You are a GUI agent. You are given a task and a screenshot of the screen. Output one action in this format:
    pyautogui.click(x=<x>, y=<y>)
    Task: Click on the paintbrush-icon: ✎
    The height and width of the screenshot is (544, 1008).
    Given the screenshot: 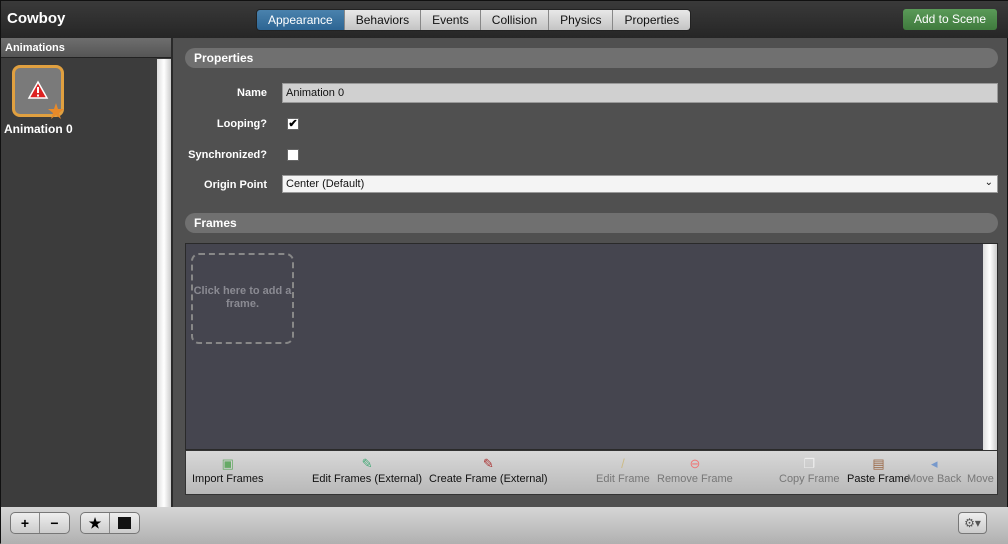 What is the action you would take?
    pyautogui.click(x=367, y=463)
    